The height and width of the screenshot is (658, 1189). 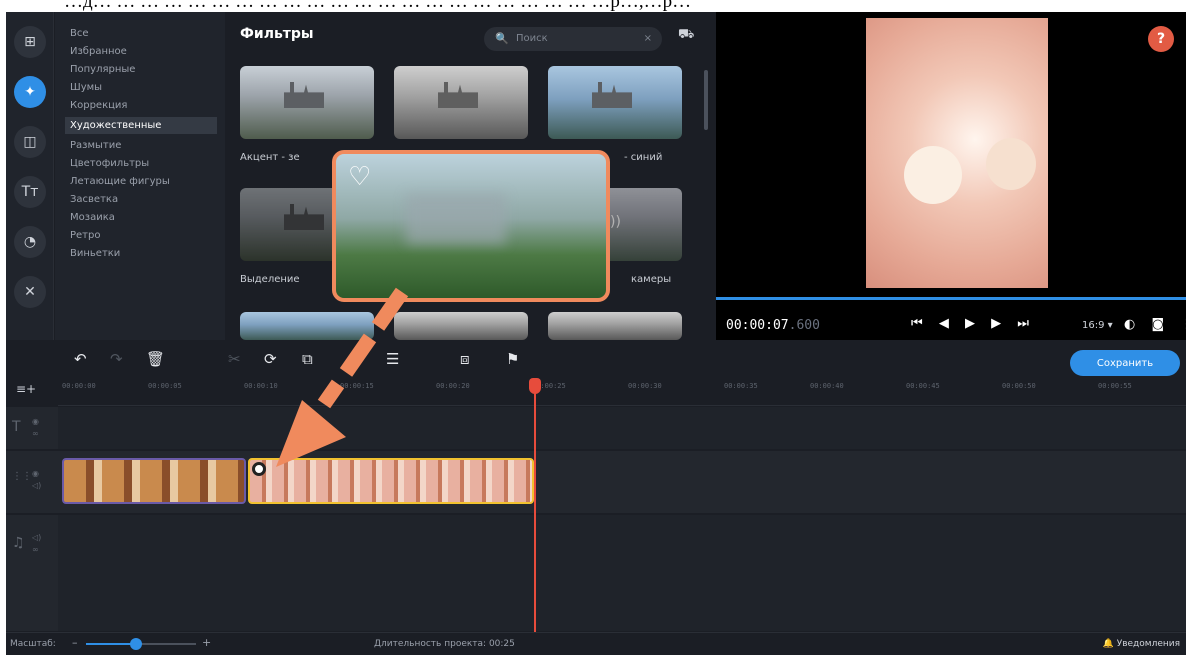 What do you see at coordinates (270, 157) in the screenshot?
I see `filter-label: Акцент - зе` at bounding box center [270, 157].